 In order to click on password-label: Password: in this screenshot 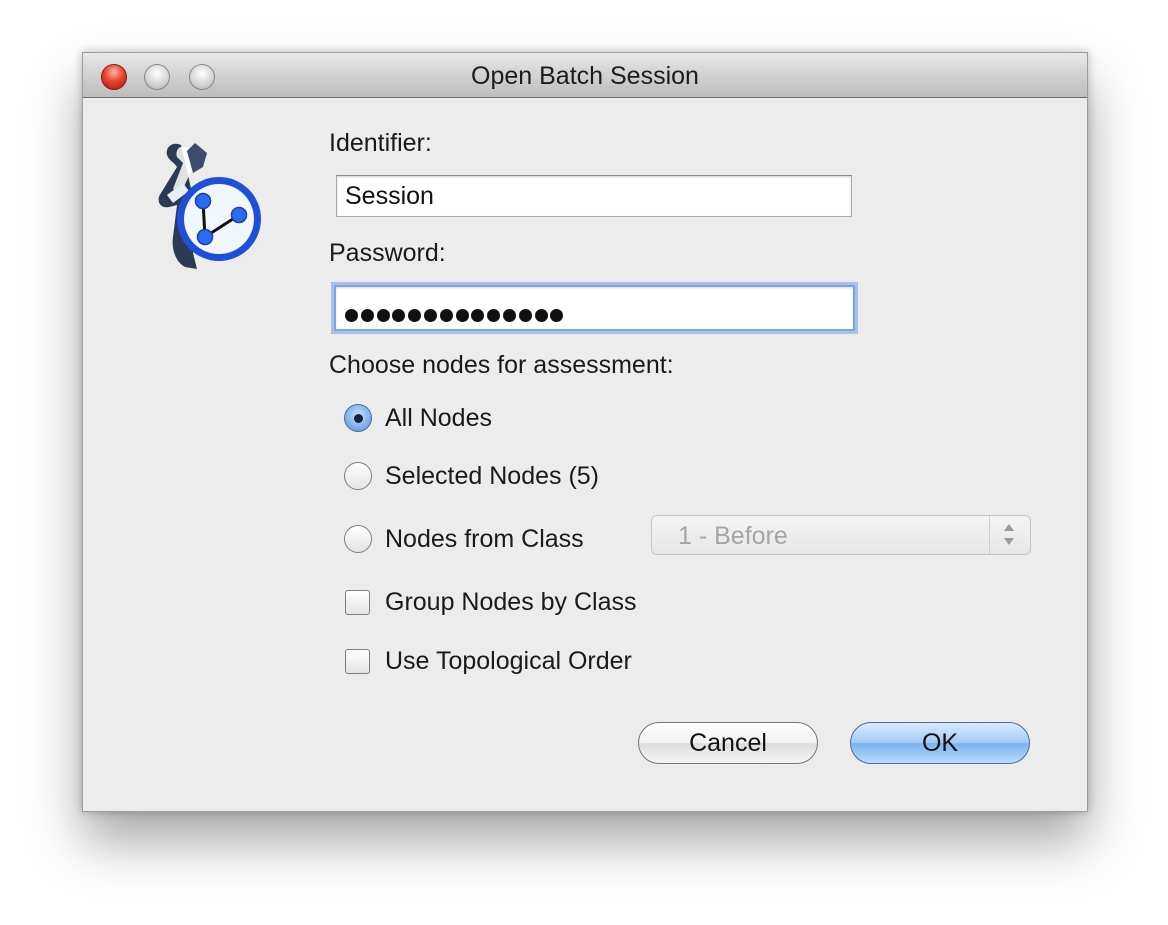, I will do `click(387, 253)`.